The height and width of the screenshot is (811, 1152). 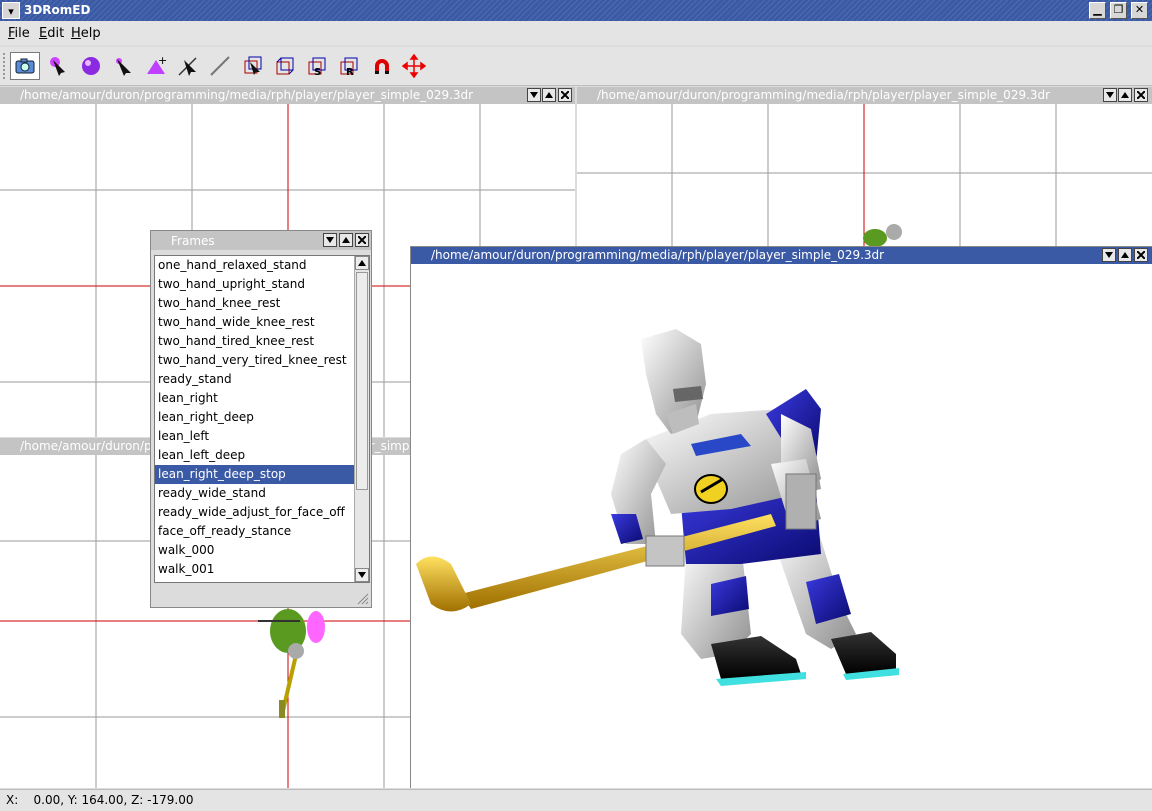 I want to click on maximize-button: ❐, so click(x=1118, y=10).